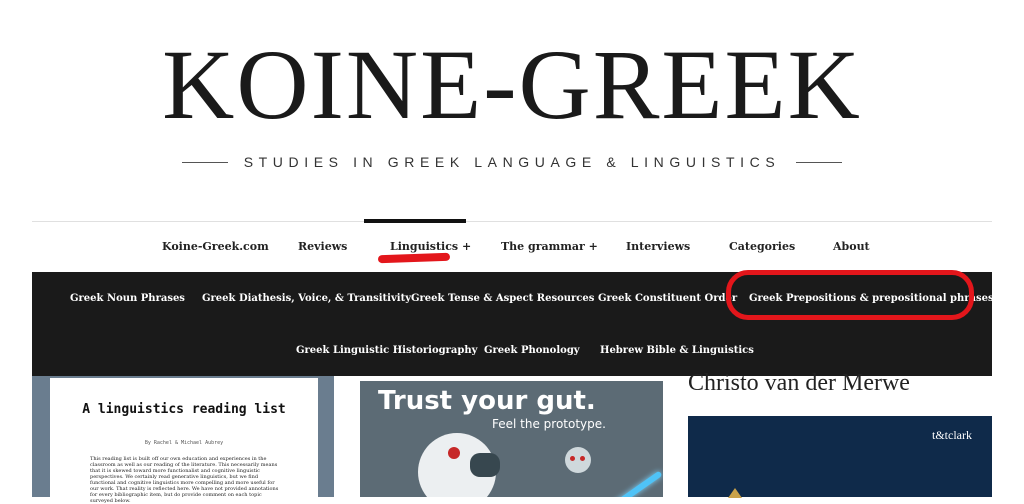 The height and width of the screenshot is (504, 1024). I want to click on menu-item-greek-phonology: Greek Phonology, so click(532, 351).